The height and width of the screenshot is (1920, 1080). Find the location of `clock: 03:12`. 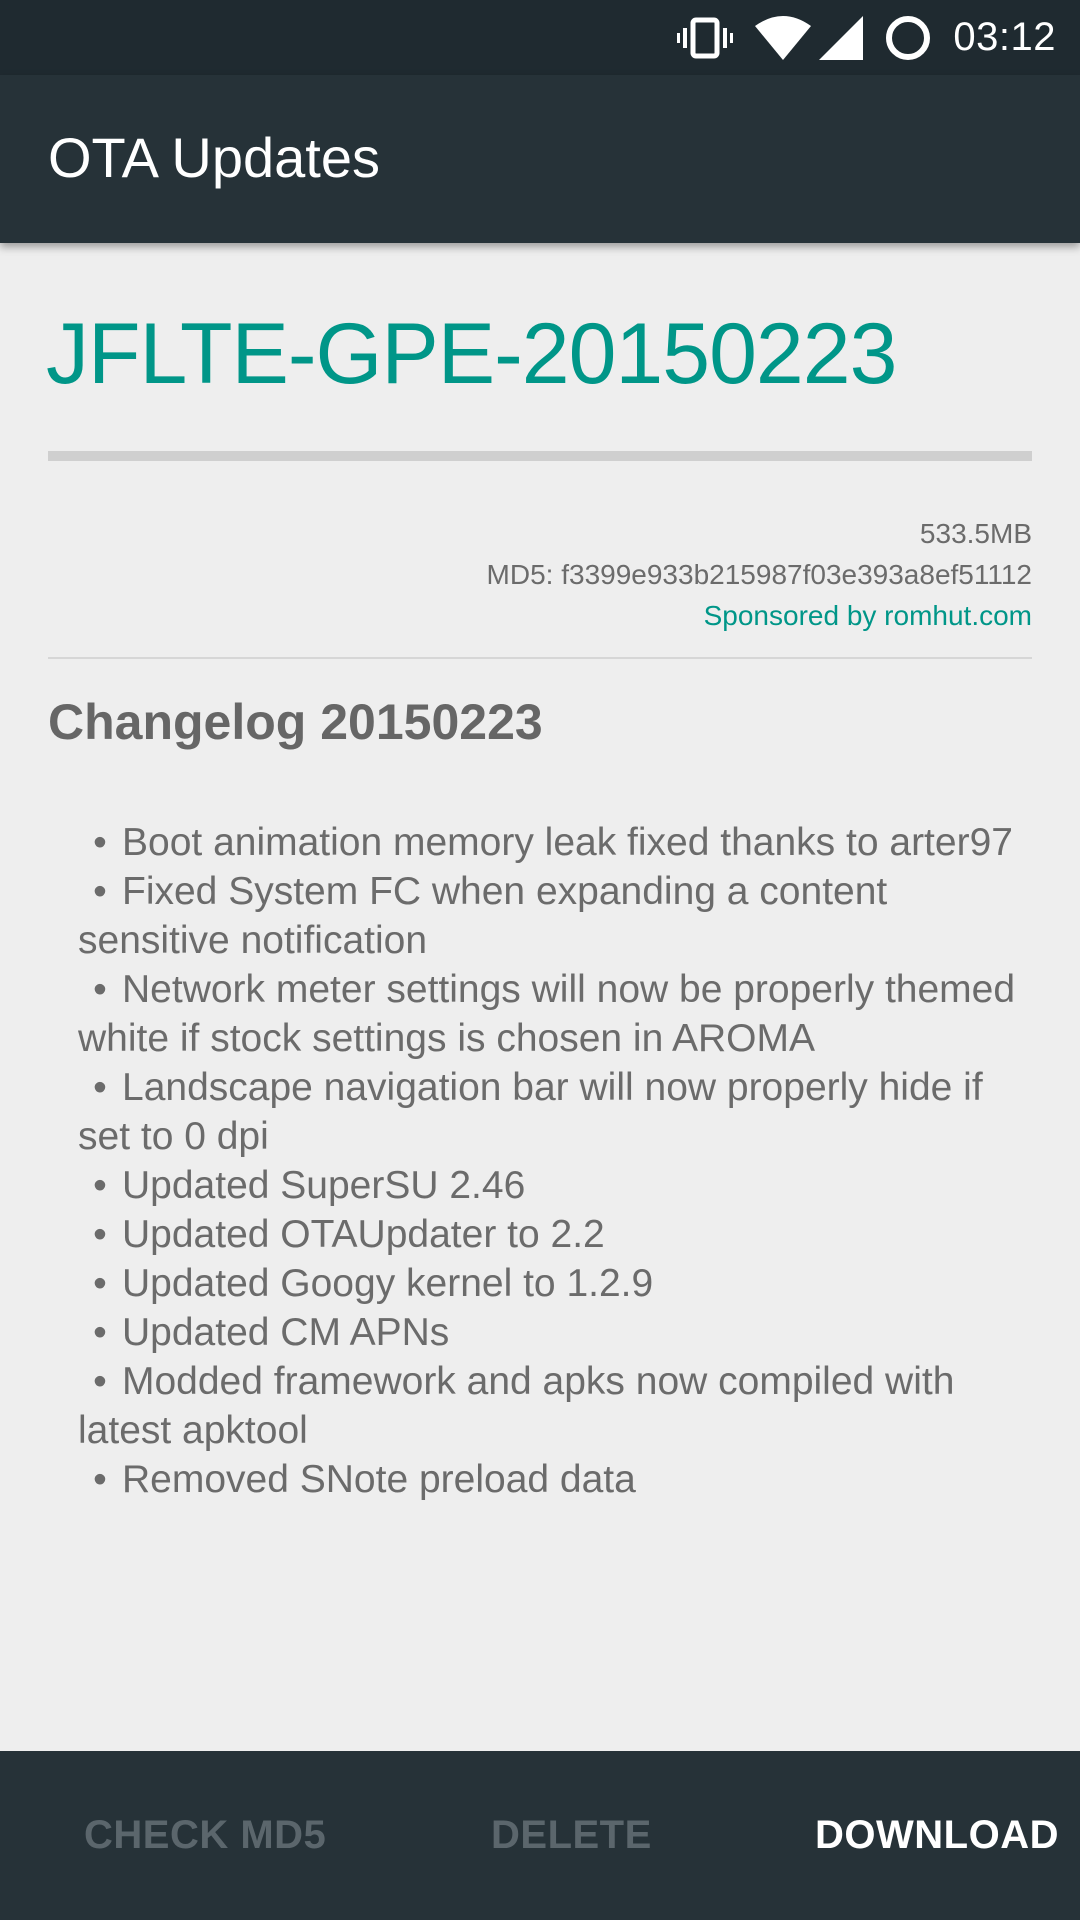

clock: 03:12 is located at coordinates (1004, 37).